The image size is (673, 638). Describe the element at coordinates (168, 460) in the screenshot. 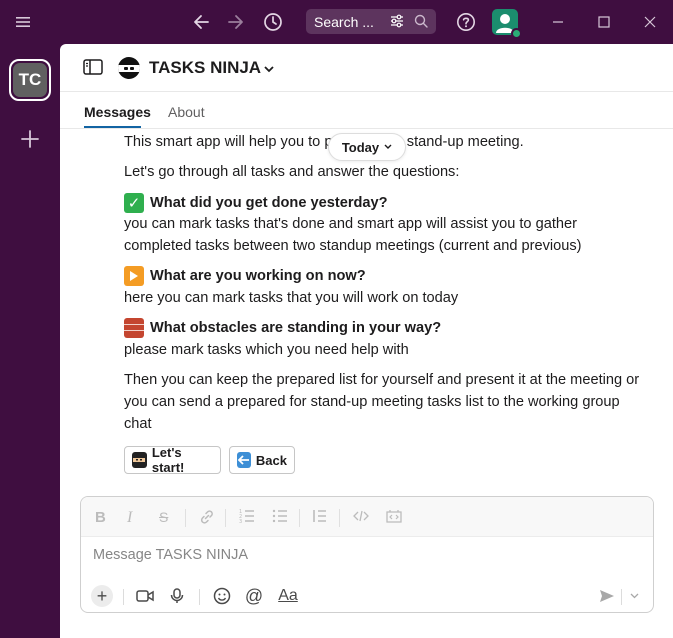

I see `button-label: Let's start!` at that location.